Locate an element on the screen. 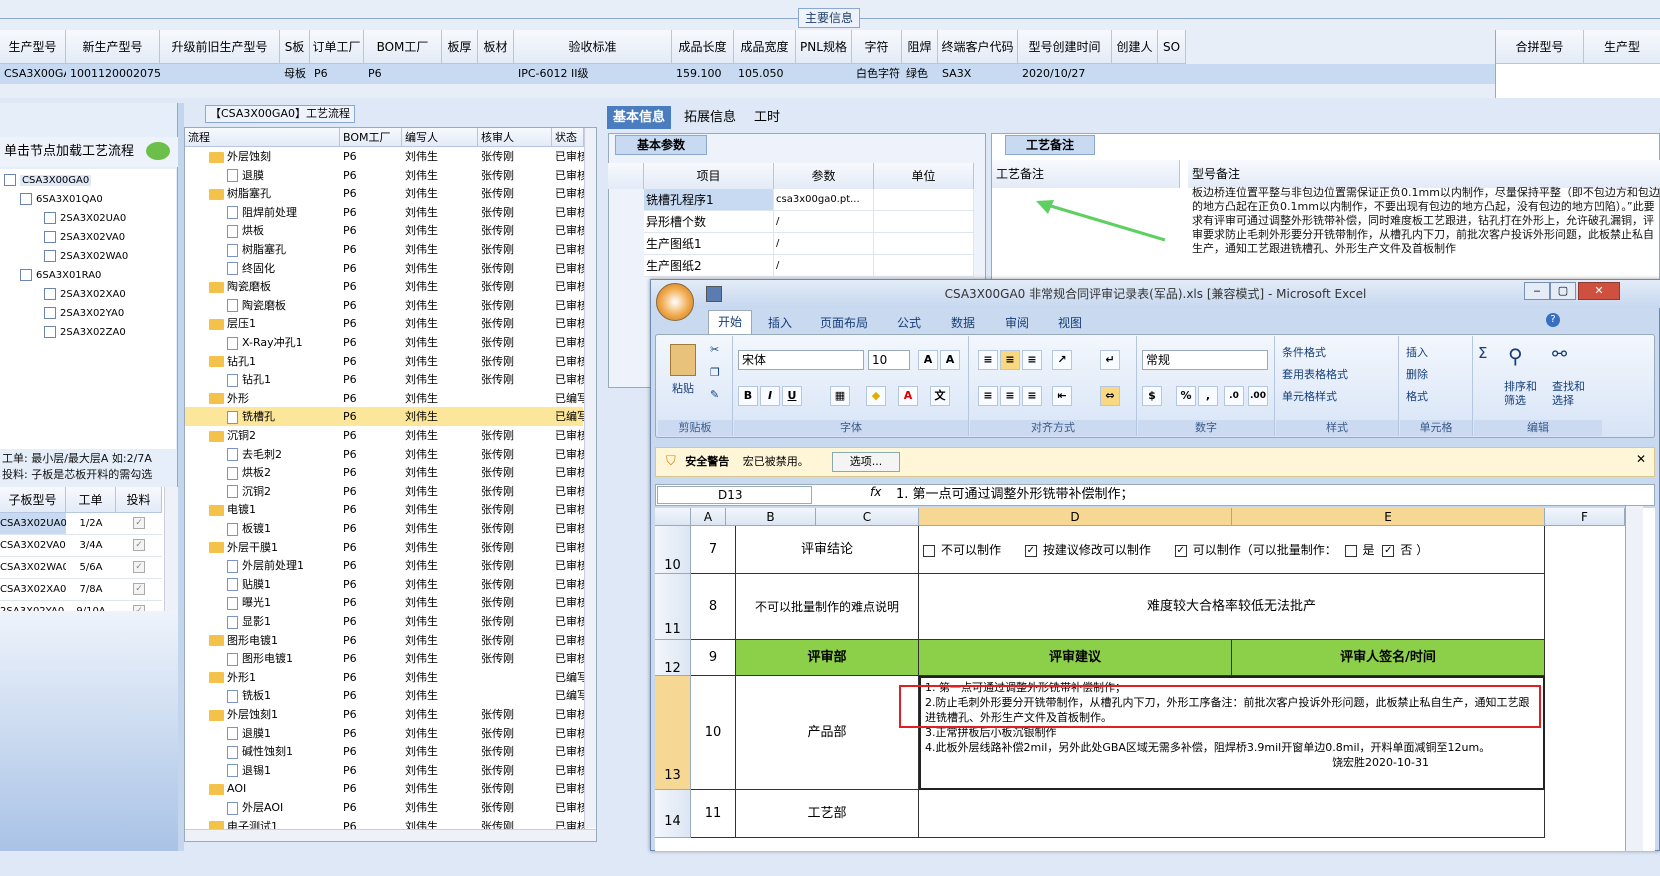 The height and width of the screenshot is (876, 1660). checkbox-no: ✓ is located at coordinates (1388, 550).